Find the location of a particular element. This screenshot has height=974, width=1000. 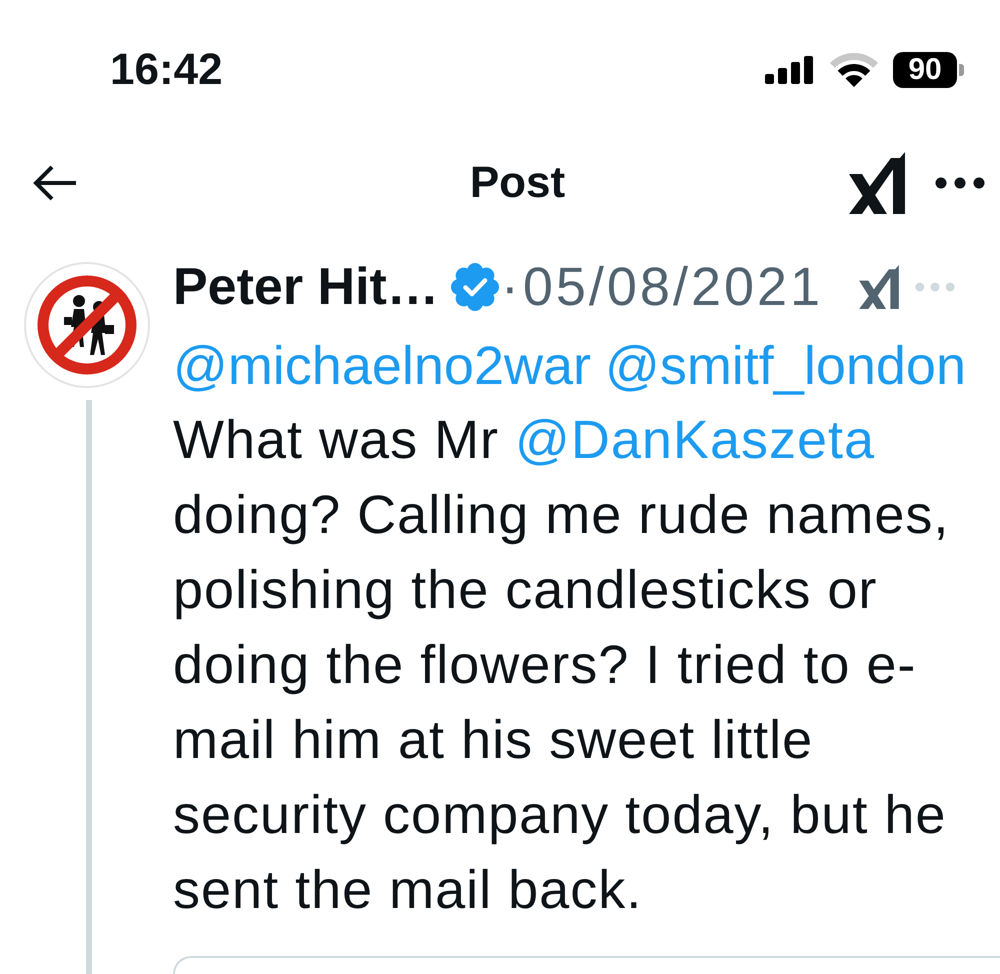

mention-link: @DanKaszeta is located at coordinates (695, 440).